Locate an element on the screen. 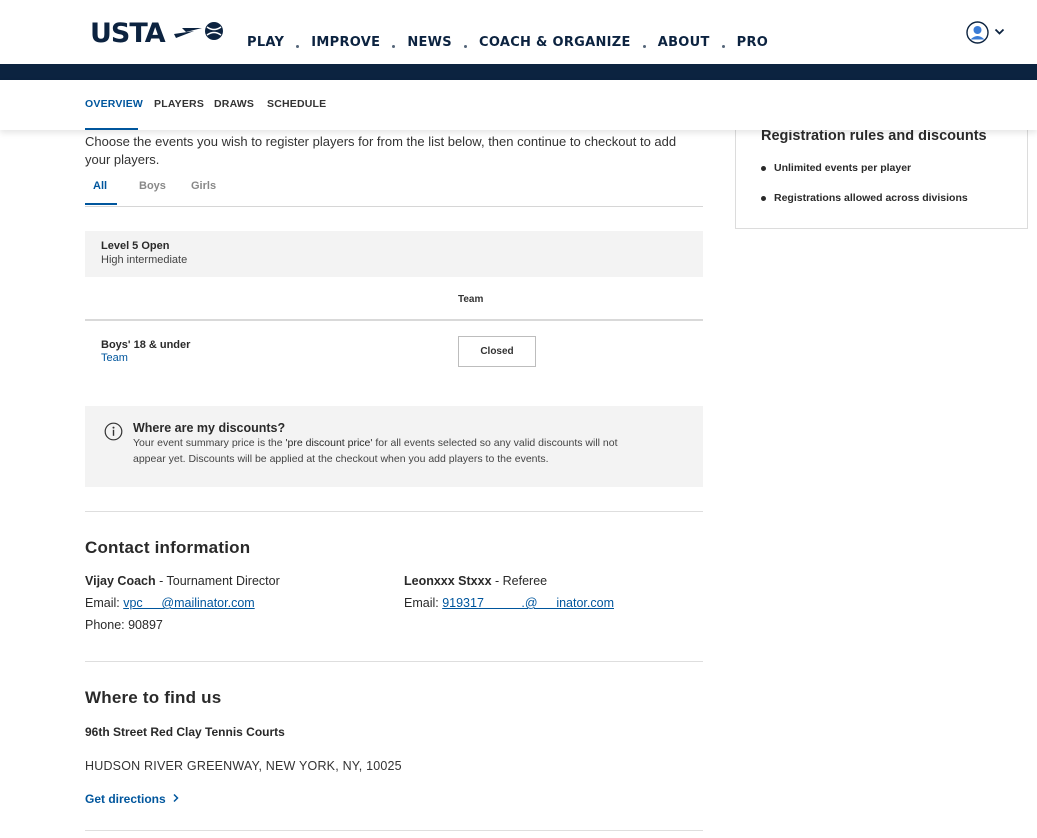  subnav-players: PLAYERS is located at coordinates (179, 104).